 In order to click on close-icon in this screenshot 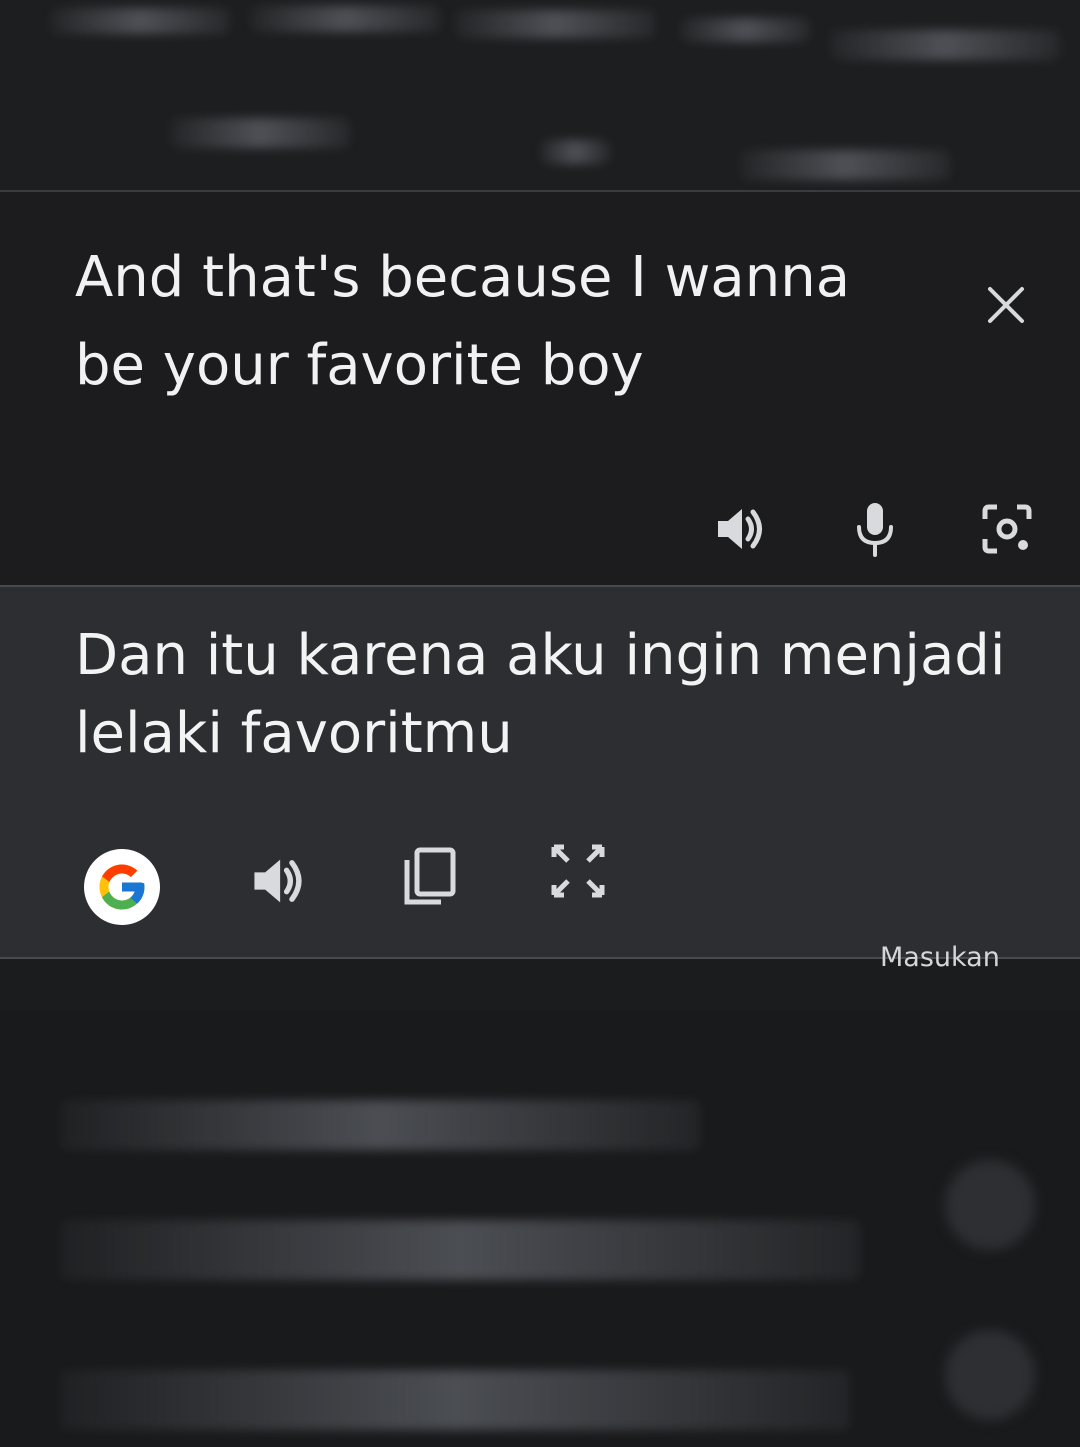, I will do `click(1006, 305)`.